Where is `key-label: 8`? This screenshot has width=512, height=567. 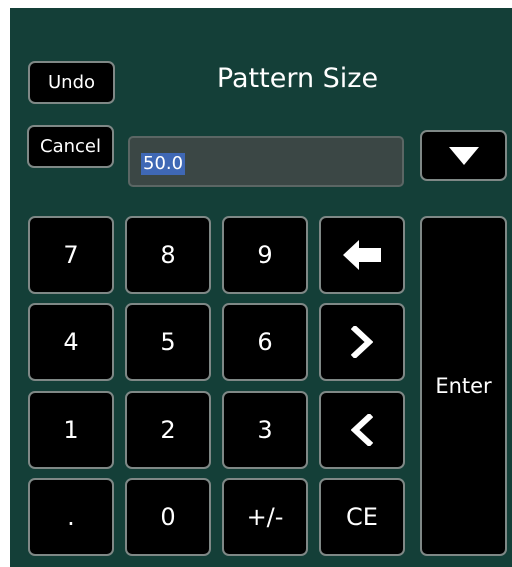 key-label: 8 is located at coordinates (168, 255).